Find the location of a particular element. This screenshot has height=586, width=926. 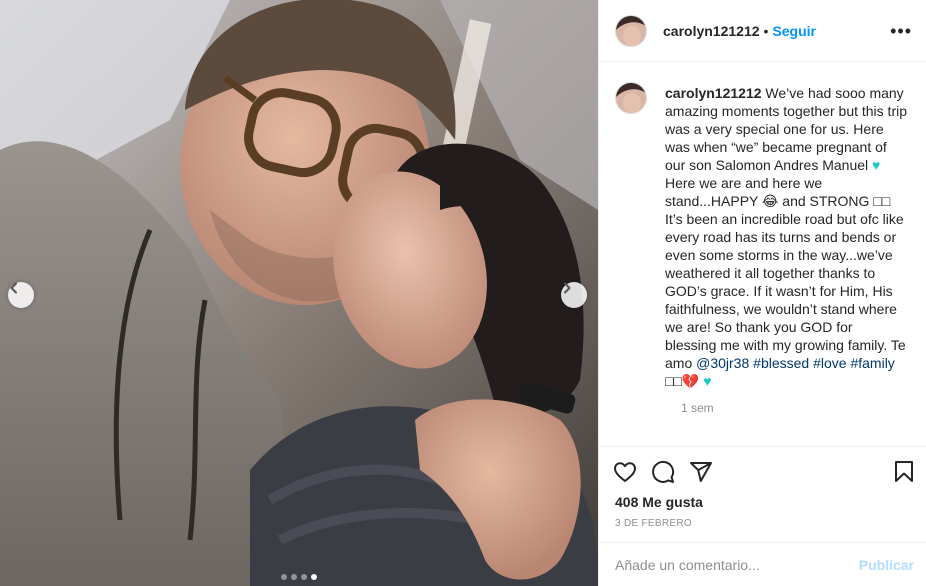

share-icon is located at coordinates (701, 472).